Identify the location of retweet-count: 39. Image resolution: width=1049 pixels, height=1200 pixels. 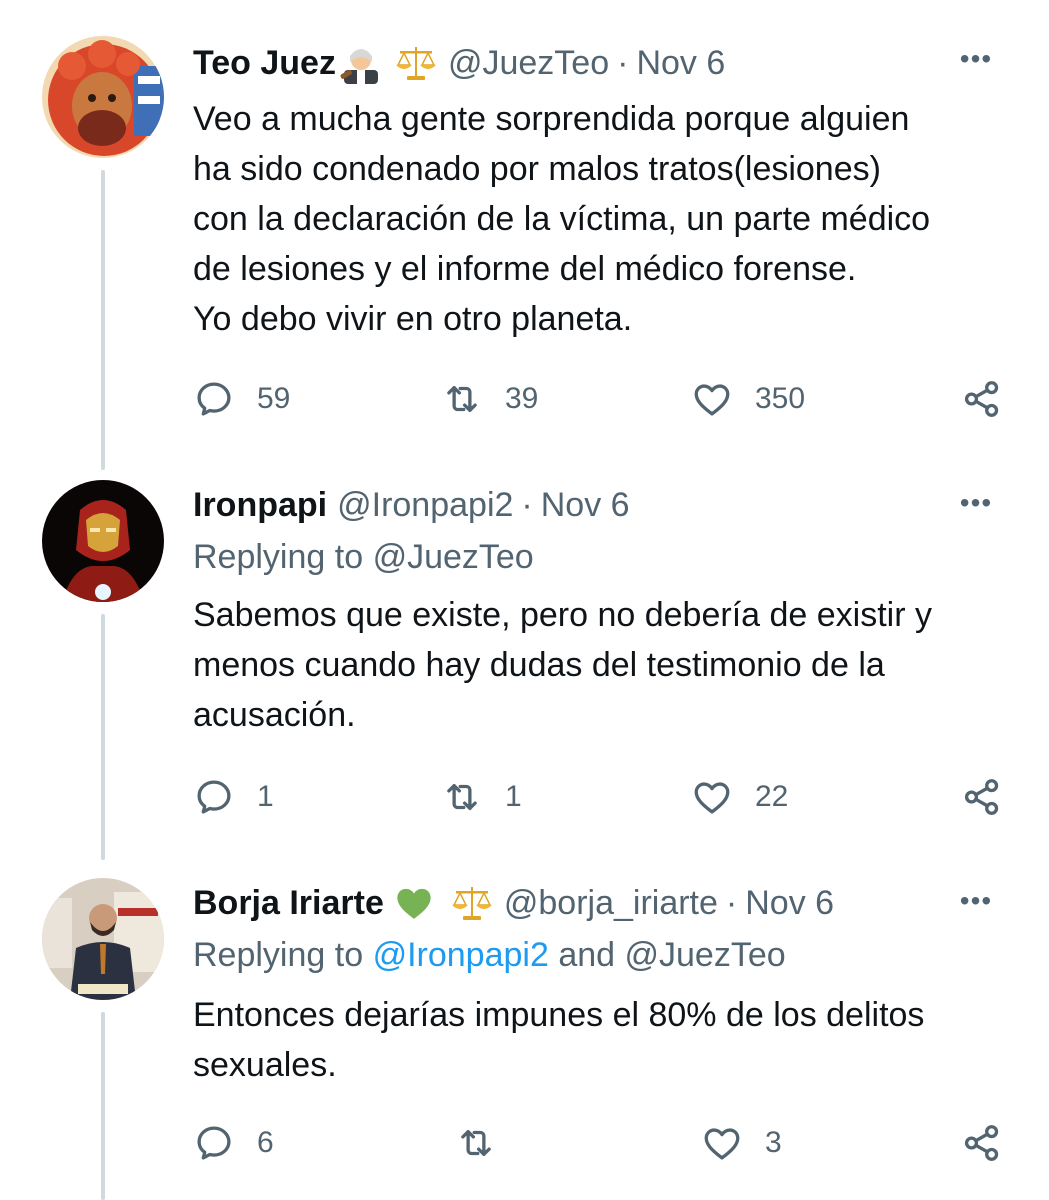
(522, 398).